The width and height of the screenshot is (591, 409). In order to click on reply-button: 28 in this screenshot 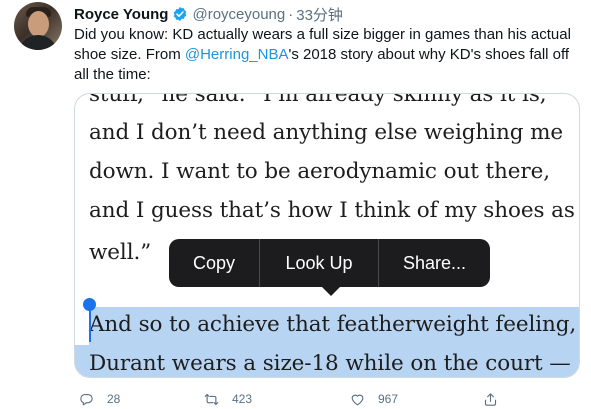, I will do `click(99, 399)`.